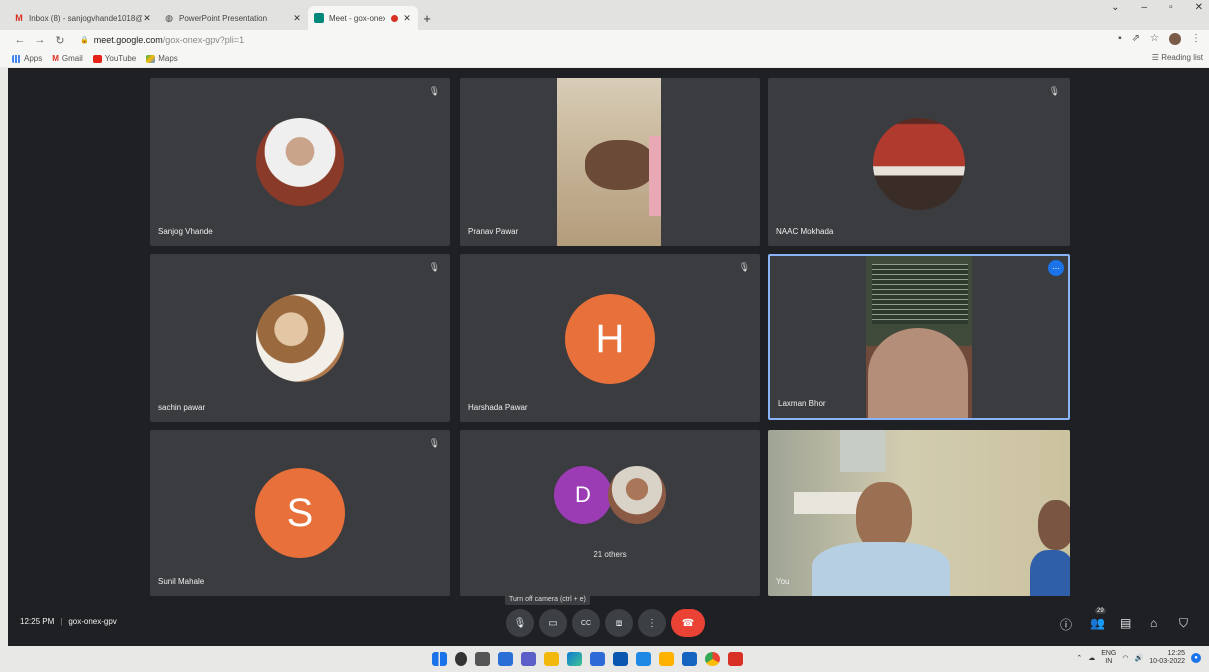 Image resolution: width=1209 pixels, height=672 pixels. Describe the element at coordinates (643, 659) in the screenshot. I see `photos-icon` at that location.